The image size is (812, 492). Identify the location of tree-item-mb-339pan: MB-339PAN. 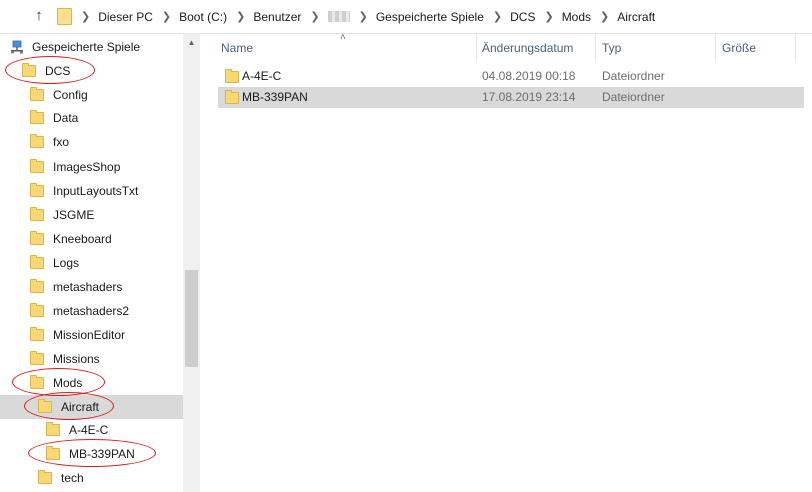
(100, 454).